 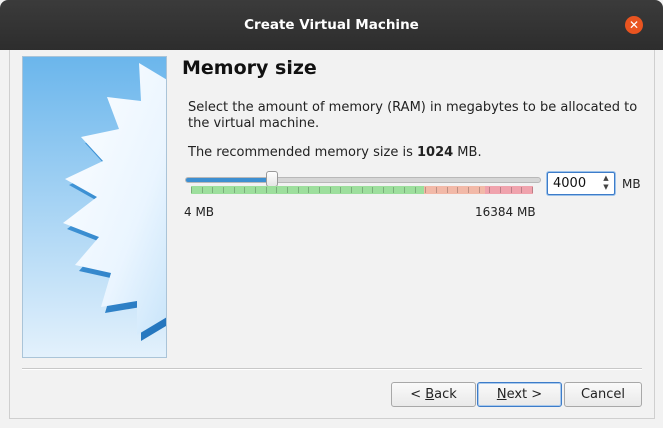 I want to click on next-button: Next >, so click(x=519, y=394).